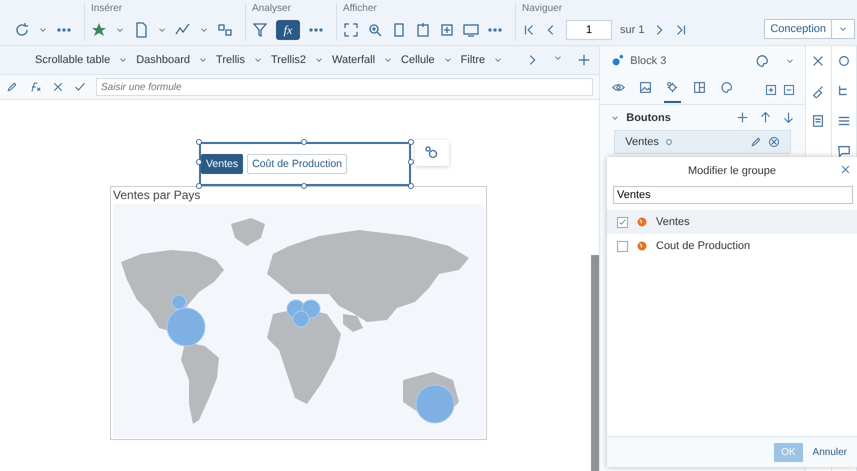  What do you see at coordinates (619, 87) in the screenshot?
I see `eye-icon` at bounding box center [619, 87].